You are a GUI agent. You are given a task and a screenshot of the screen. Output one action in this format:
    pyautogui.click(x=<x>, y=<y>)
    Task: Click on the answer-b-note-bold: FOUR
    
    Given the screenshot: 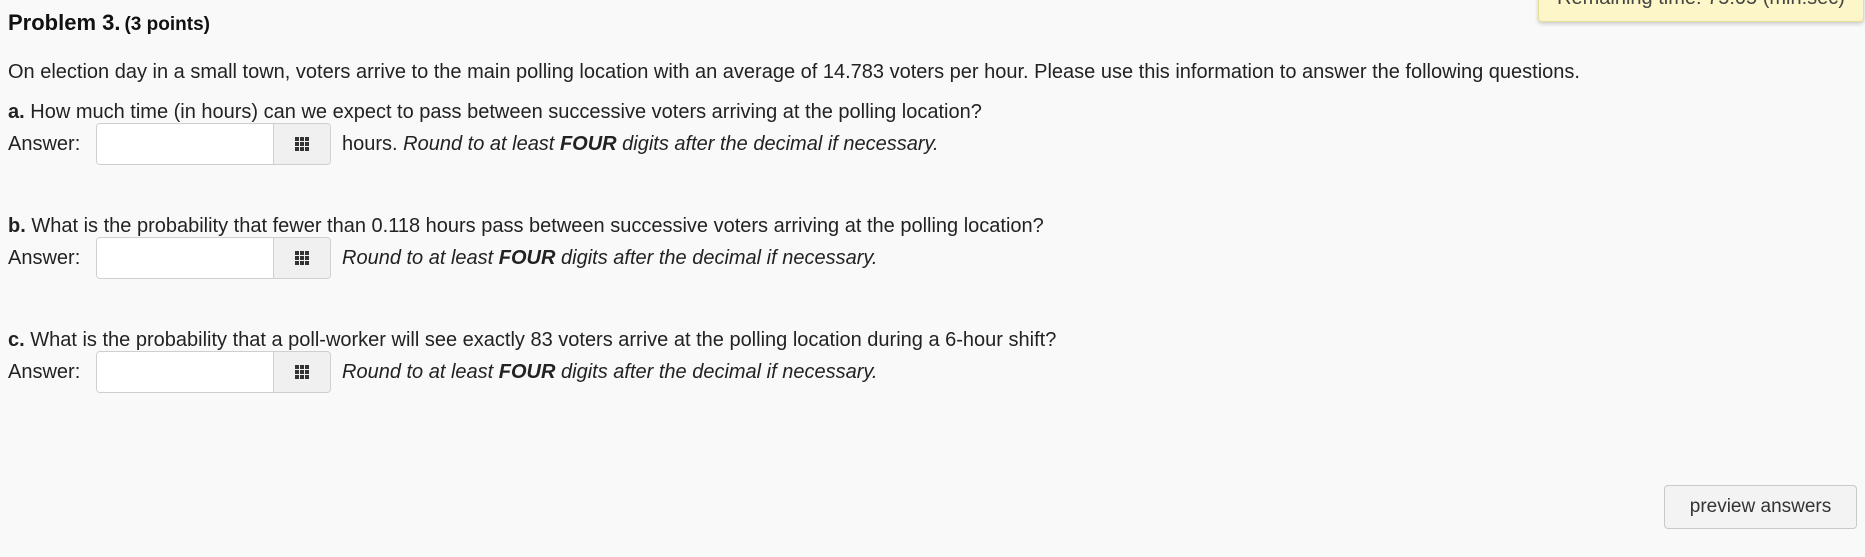 What is the action you would take?
    pyautogui.click(x=527, y=257)
    